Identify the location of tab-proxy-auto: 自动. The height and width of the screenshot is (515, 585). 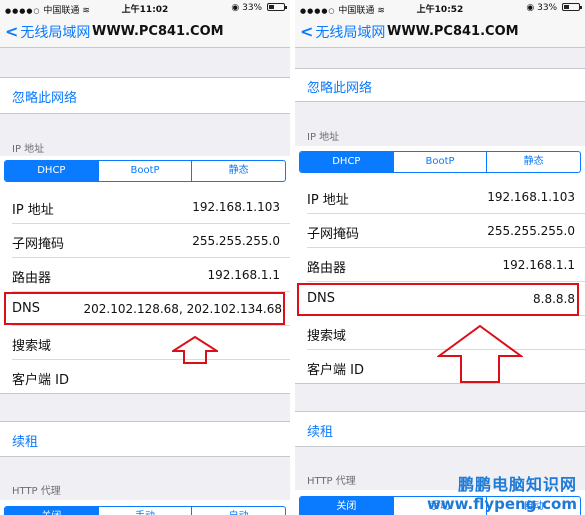
(238, 511).